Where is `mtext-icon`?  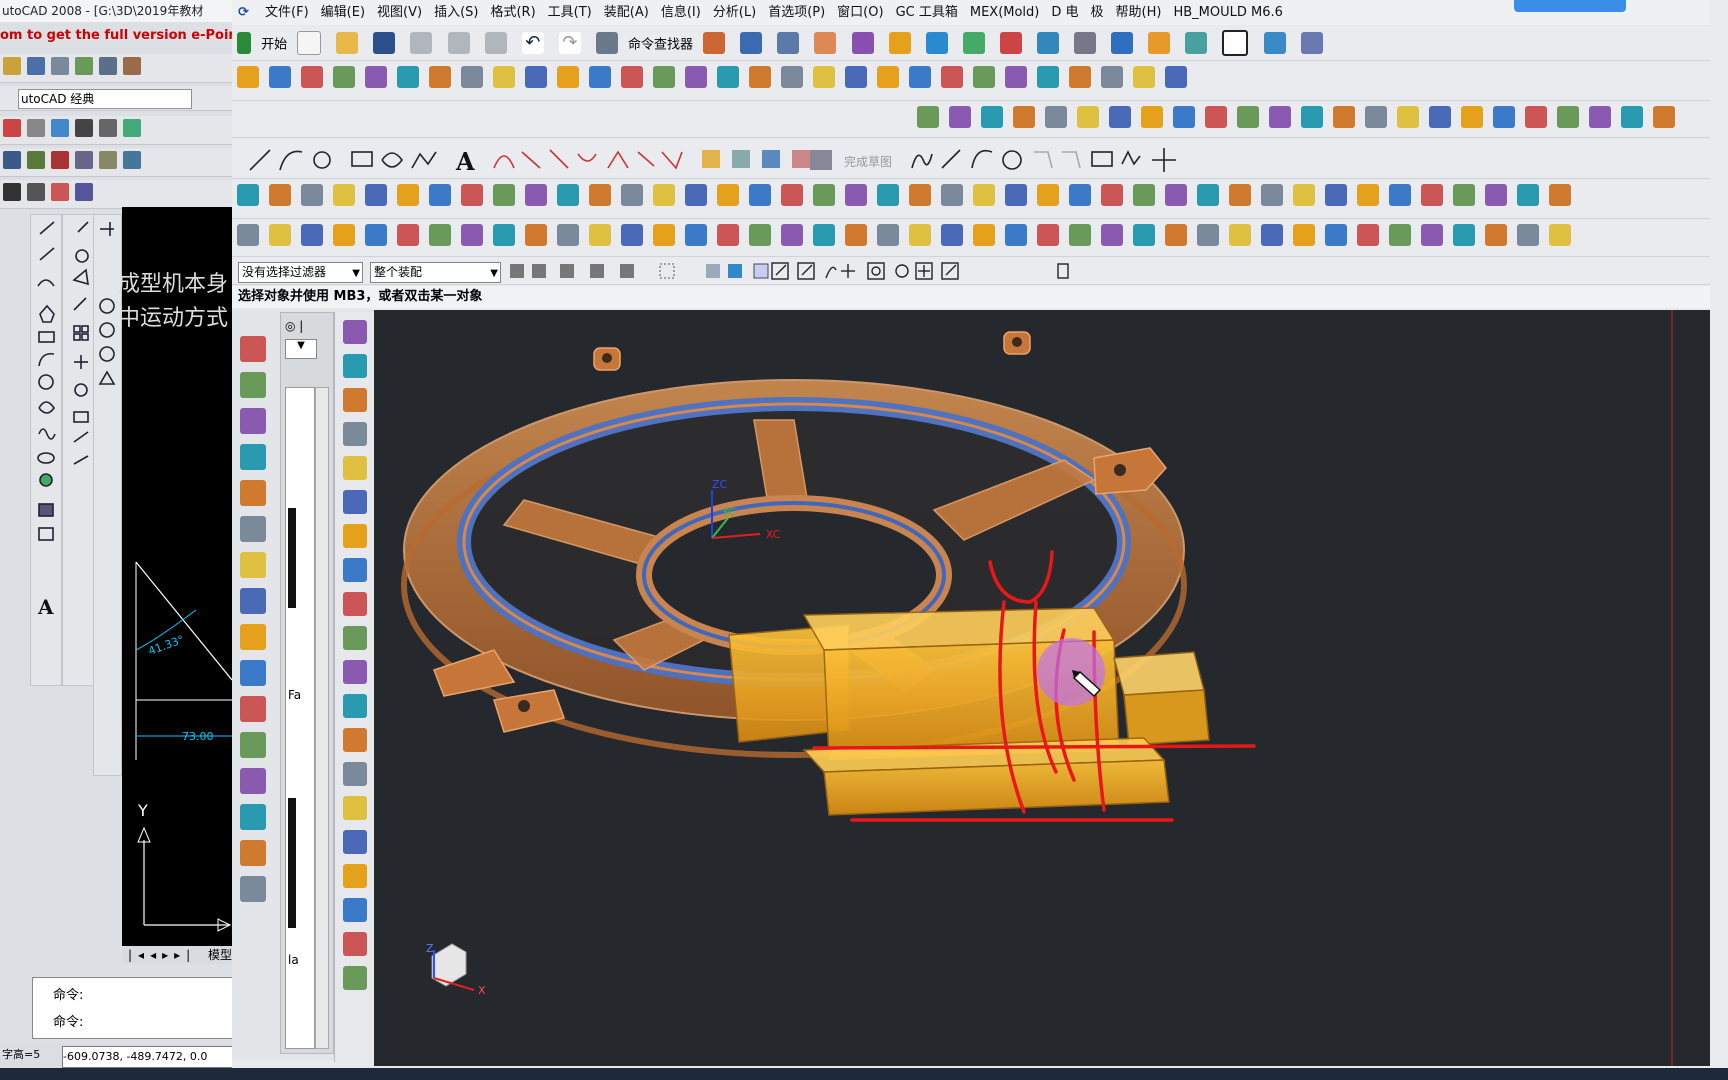 mtext-icon is located at coordinates (36, 192).